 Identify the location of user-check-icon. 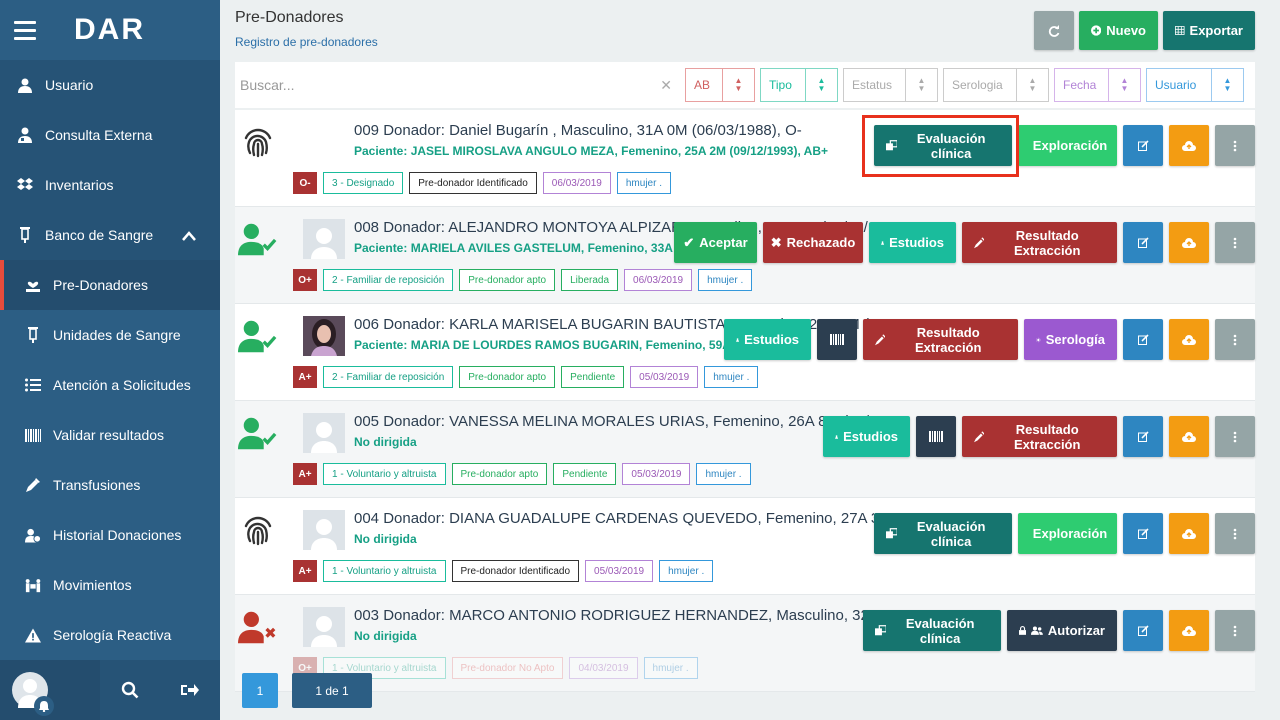
(258, 336).